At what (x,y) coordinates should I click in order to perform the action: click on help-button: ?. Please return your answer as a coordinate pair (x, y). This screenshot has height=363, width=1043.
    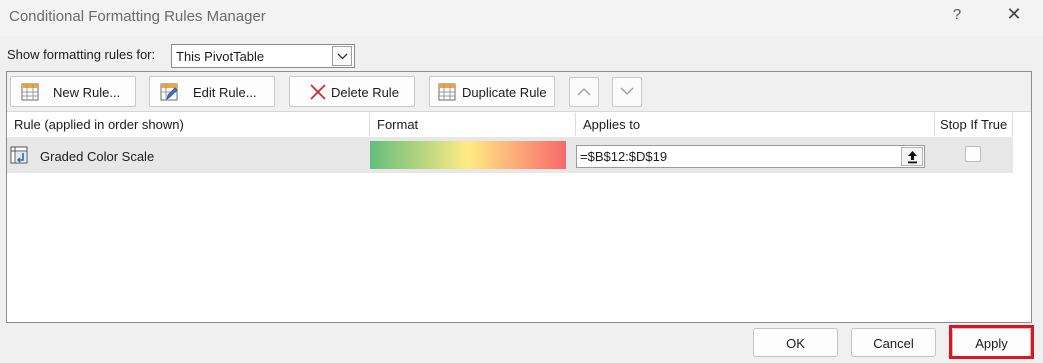
    Looking at the image, I should click on (957, 17).